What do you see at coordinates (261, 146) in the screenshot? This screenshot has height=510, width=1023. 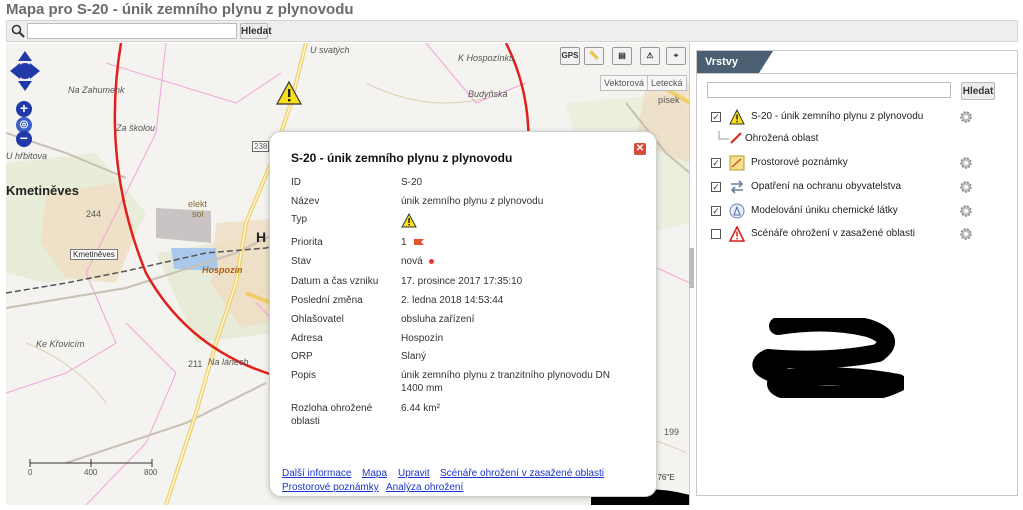 I see `road-number: 238` at bounding box center [261, 146].